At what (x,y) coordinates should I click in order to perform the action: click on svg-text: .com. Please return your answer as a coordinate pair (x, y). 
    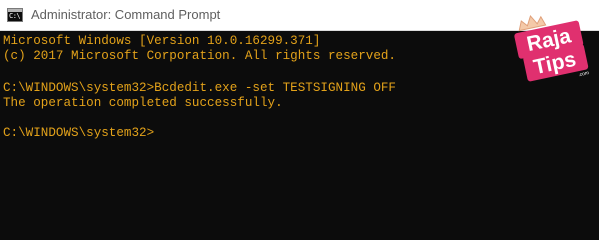
    Looking at the image, I should click on (584, 74).